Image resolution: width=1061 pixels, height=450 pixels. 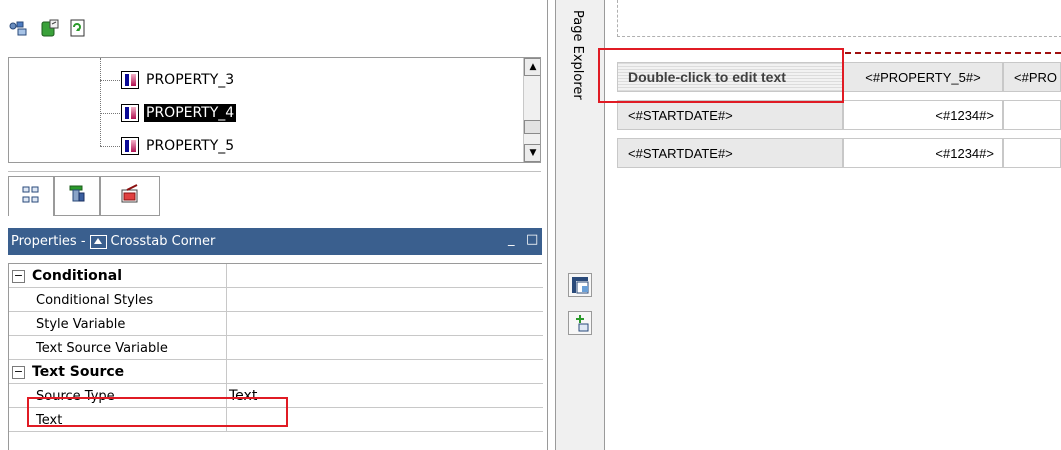 I want to click on tree-item-property-4: PROPERTY_4, so click(x=179, y=113).